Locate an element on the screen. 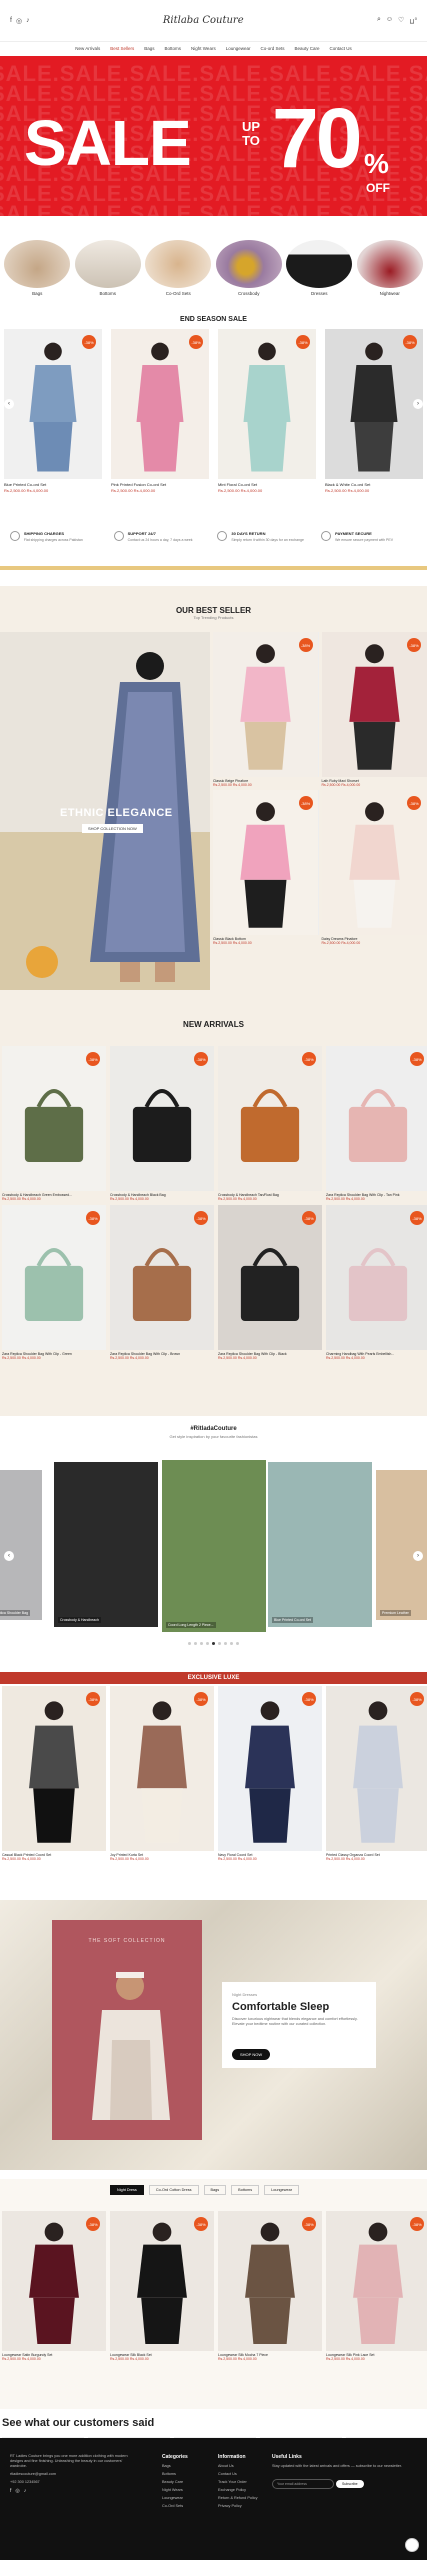 The height and width of the screenshot is (2560, 427). logo: Ritlaba Couture is located at coordinates (203, 20).